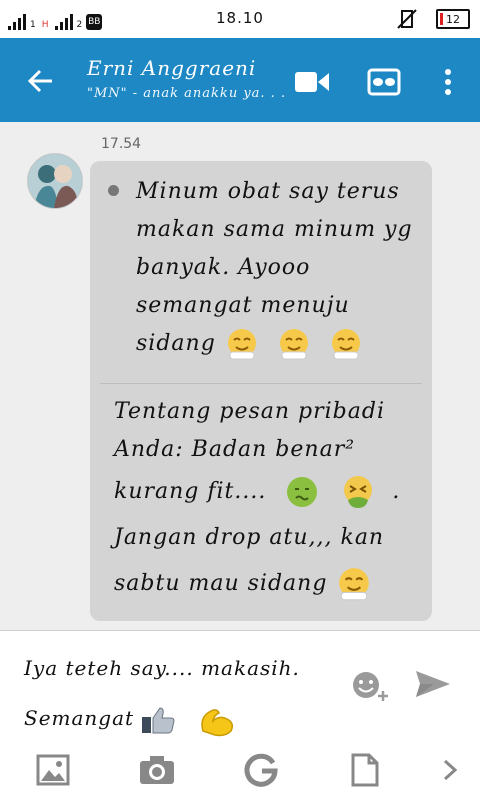  What do you see at coordinates (433, 19) in the screenshot?
I see `status-right: 12` at bounding box center [433, 19].